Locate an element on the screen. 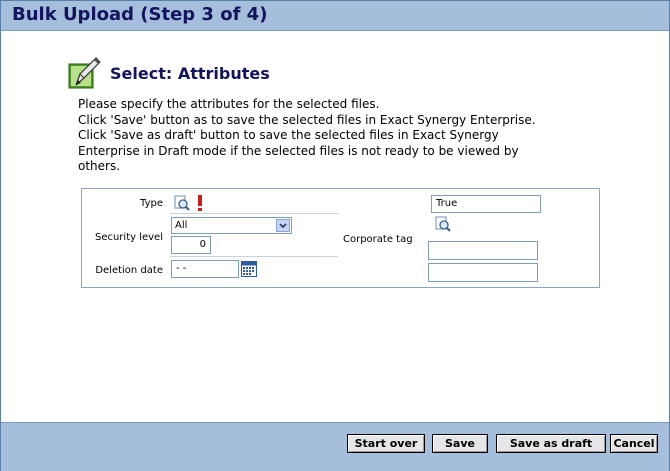 The image size is (670, 471). section-heading: Select: Attributes is located at coordinates (168, 73).